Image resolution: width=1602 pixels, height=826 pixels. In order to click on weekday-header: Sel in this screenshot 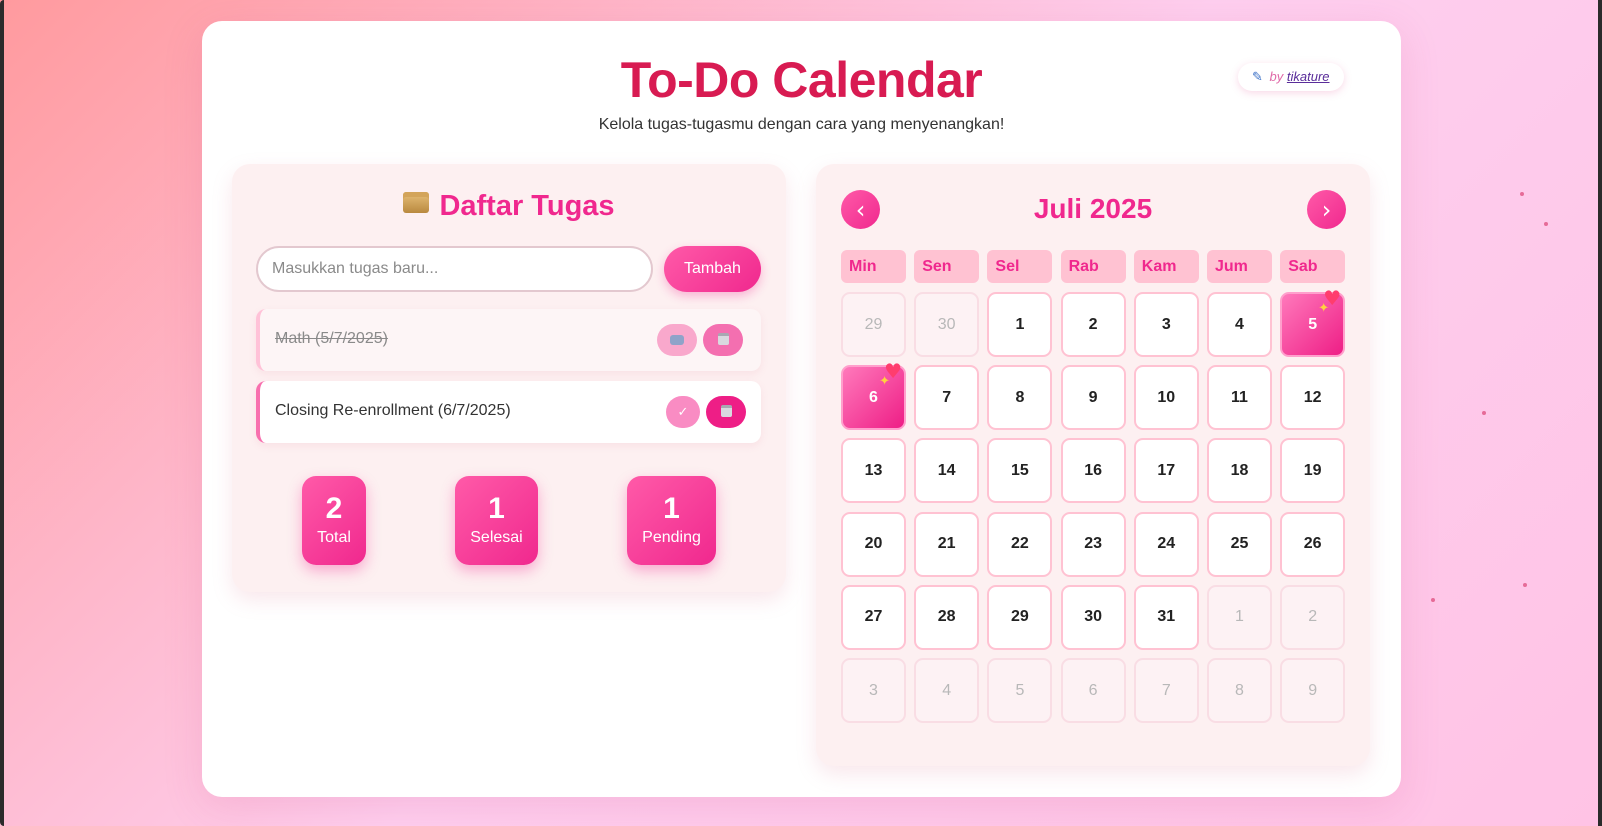, I will do `click(1020, 266)`.